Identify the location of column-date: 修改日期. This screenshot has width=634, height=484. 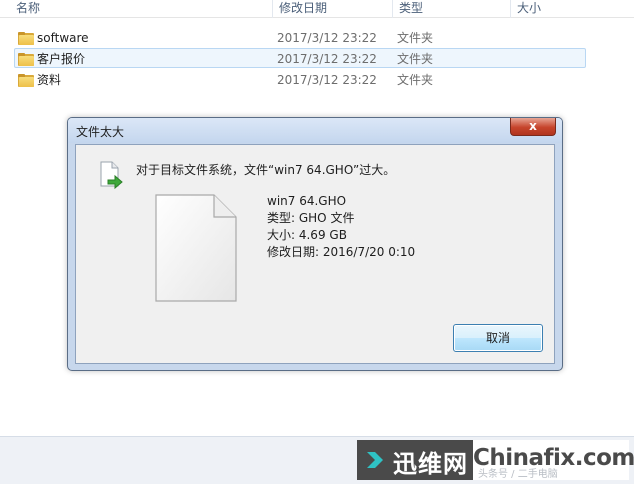
(332, 9).